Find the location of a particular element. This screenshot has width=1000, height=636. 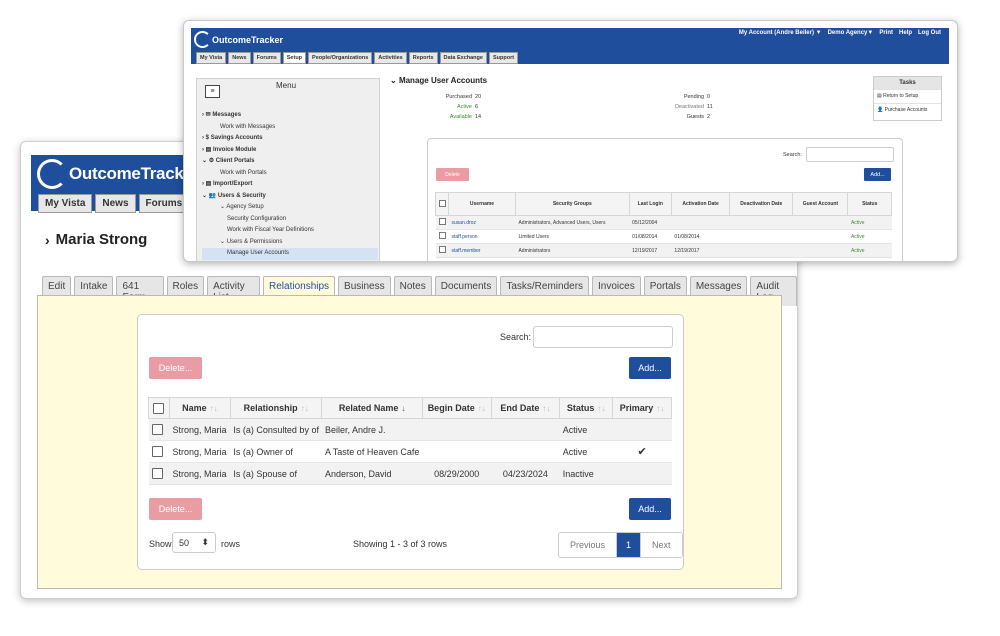

nav-tab-setup: Setup is located at coordinates (294, 58).